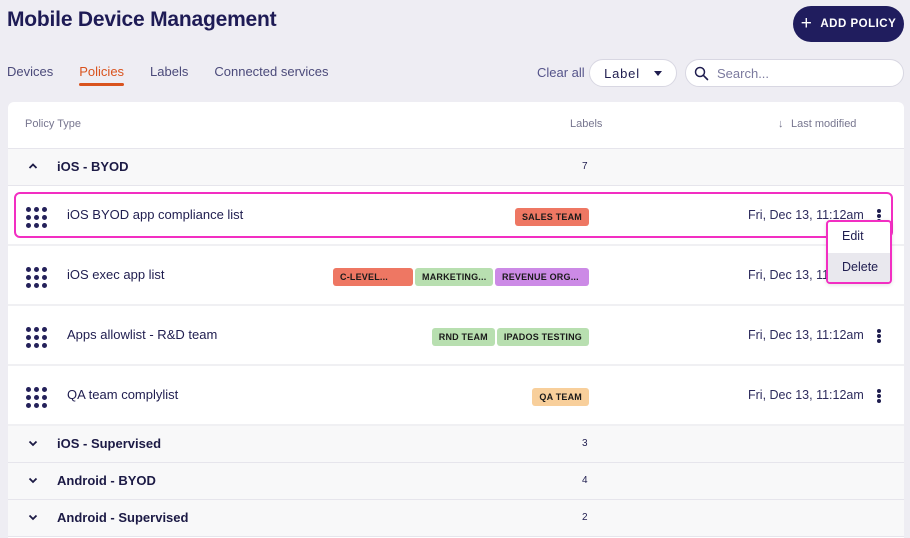 The width and height of the screenshot is (910, 538). Describe the element at coordinates (456, 167) in the screenshot. I see `group-row-ios-byod: iOS - BYOD 7` at that location.